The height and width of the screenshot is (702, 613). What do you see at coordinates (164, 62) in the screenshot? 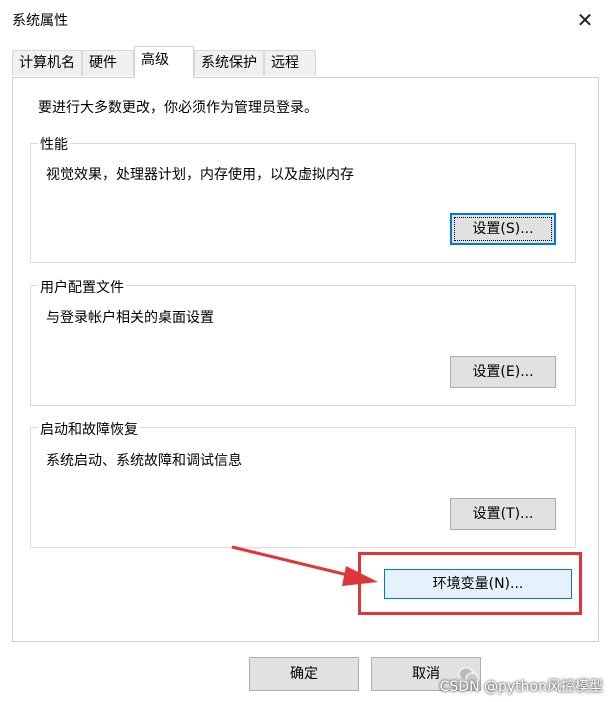
I see `tab-advanced: 高级` at bounding box center [164, 62].